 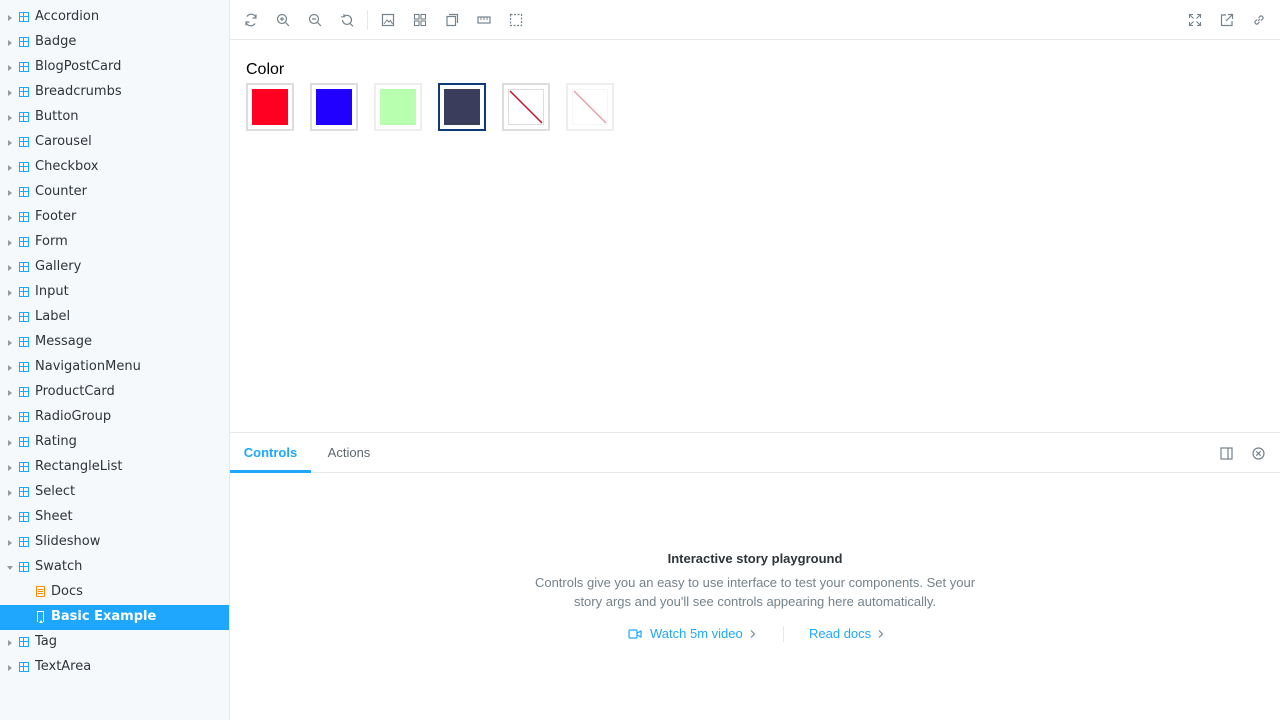 I want to click on copy-link-icon, so click(x=1259, y=20).